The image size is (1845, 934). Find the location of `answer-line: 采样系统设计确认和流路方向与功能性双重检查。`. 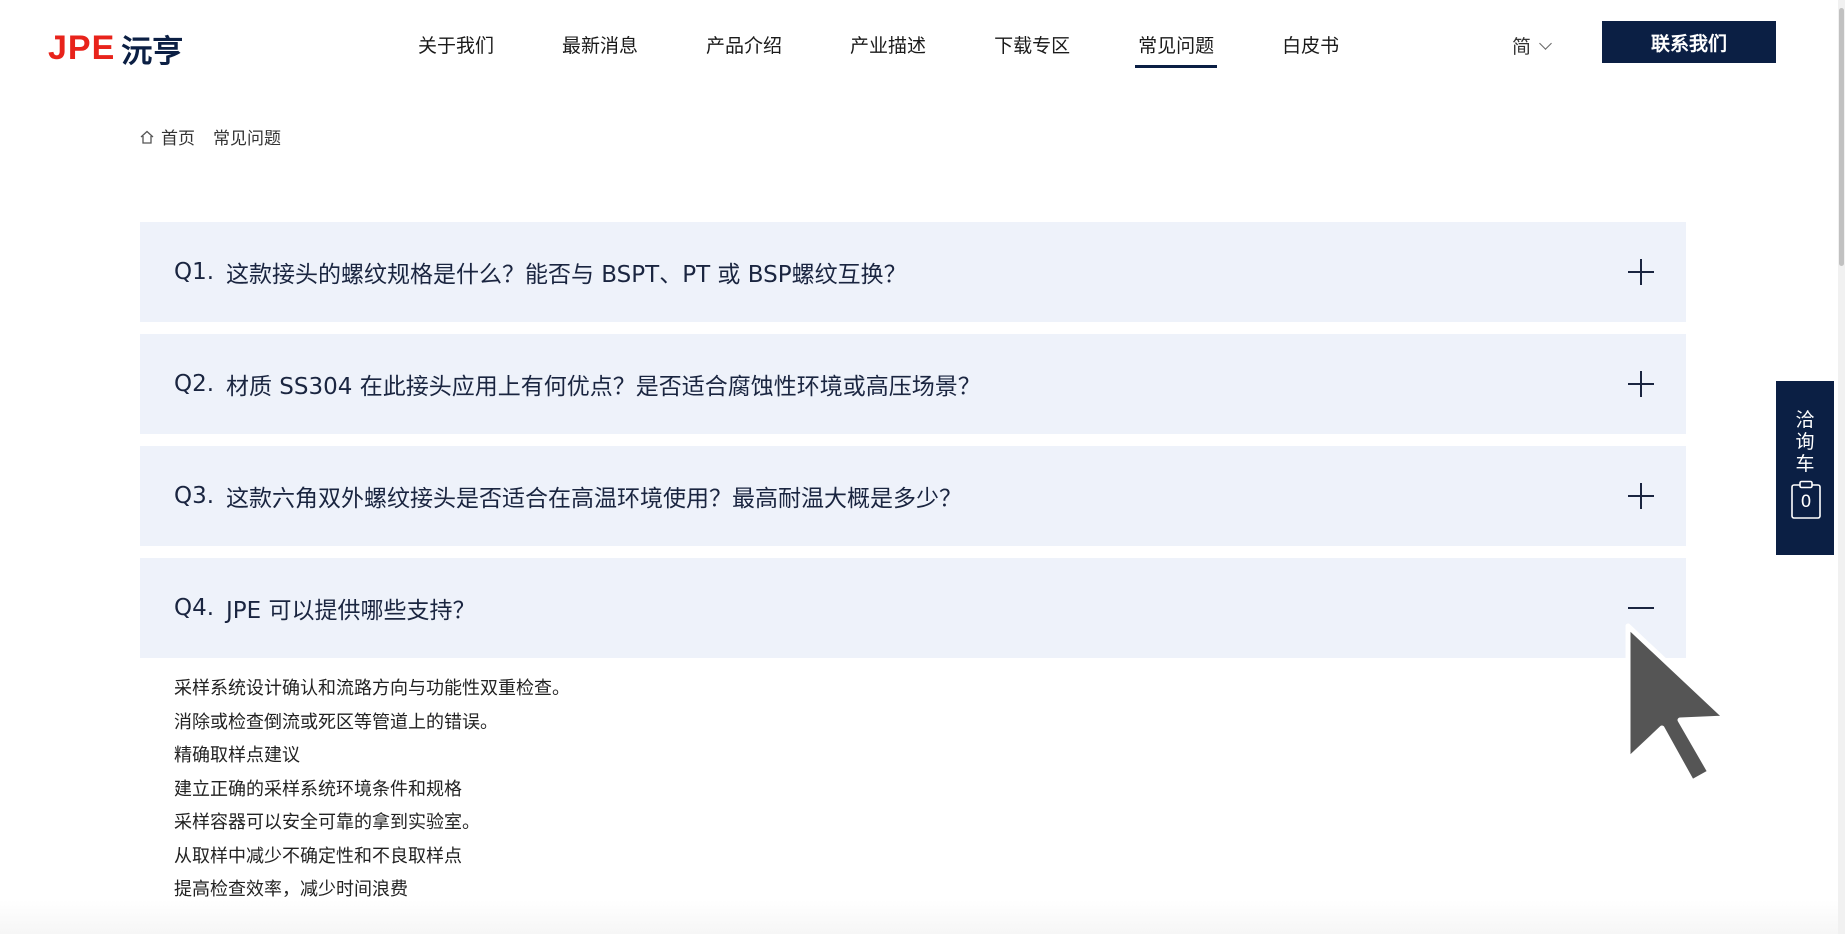

answer-line: 采样系统设计确认和流路方向与功能性双重检查。 is located at coordinates (372, 688).